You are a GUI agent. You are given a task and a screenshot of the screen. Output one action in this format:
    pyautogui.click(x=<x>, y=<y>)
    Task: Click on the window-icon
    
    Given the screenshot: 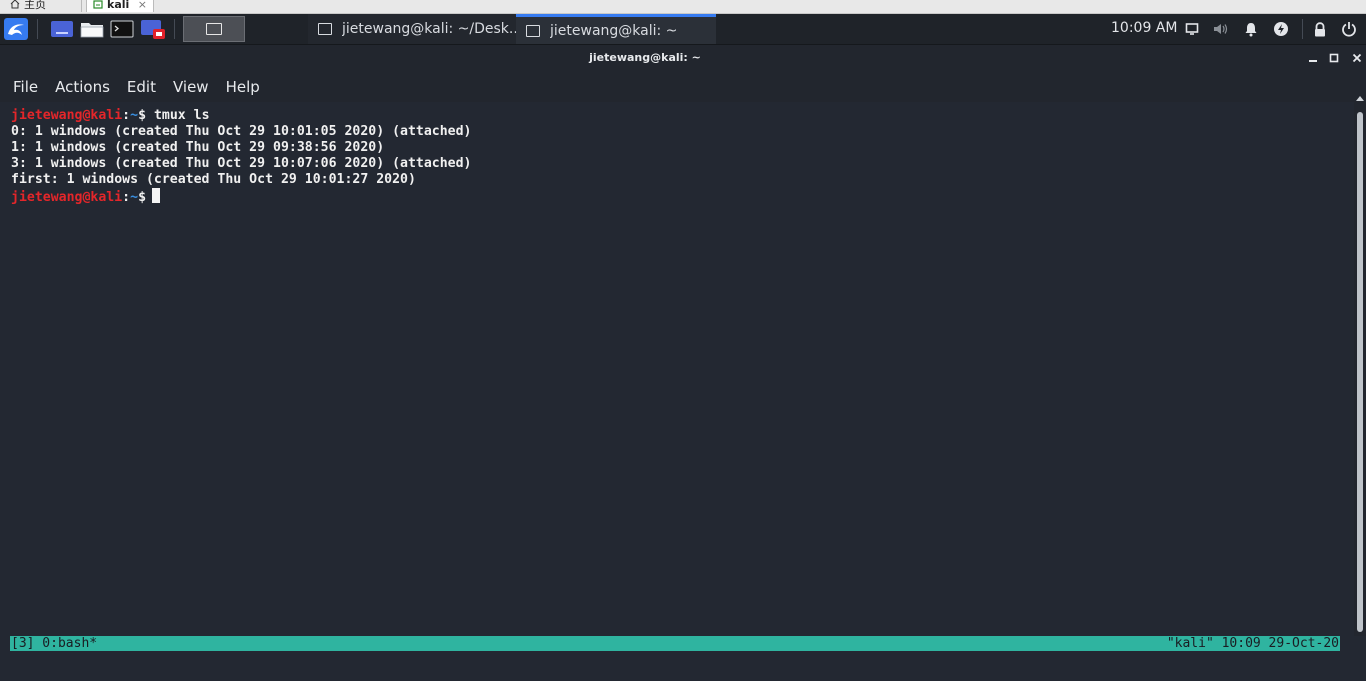 What is the action you would take?
    pyautogui.click(x=214, y=29)
    